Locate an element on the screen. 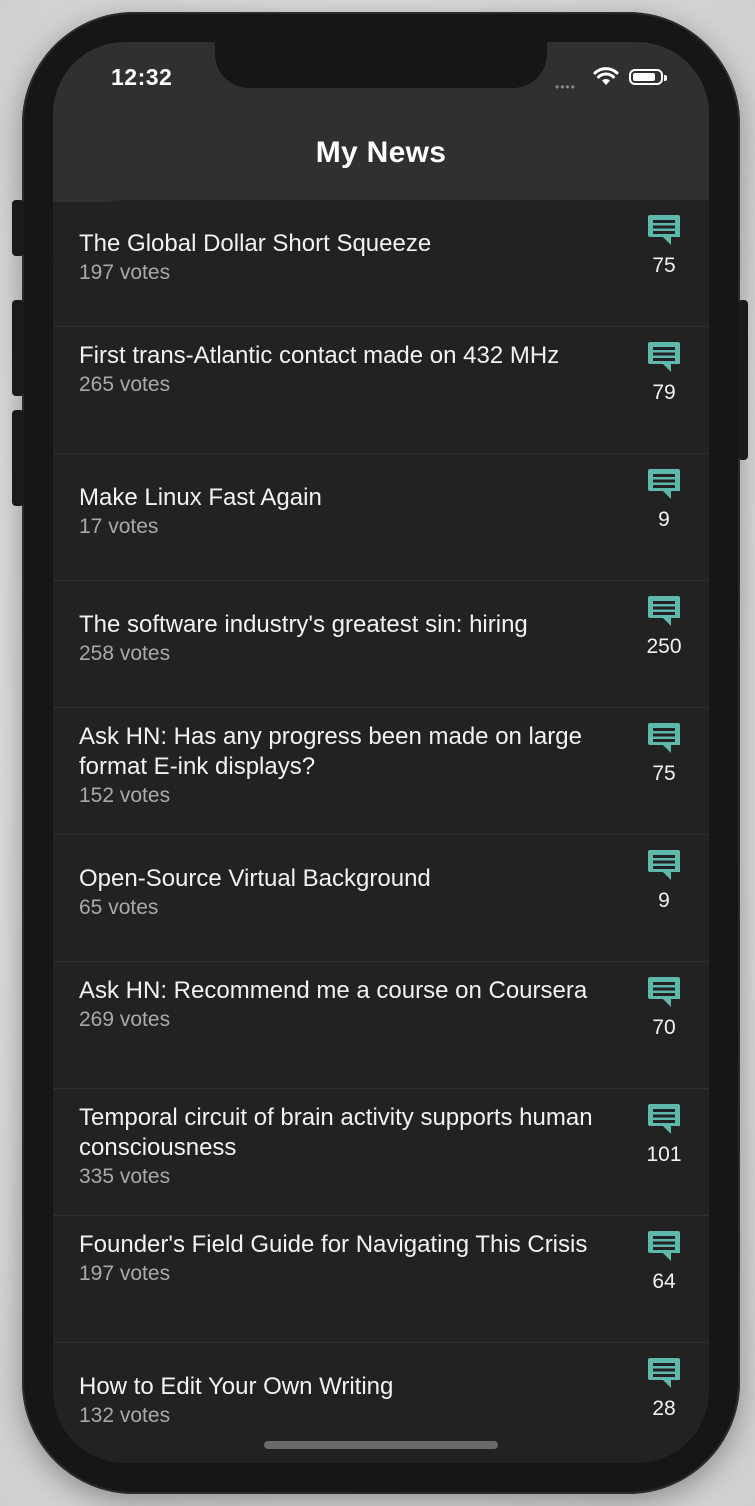  story-text: Open-Source Virtual Background 65 votes is located at coordinates (339, 893).